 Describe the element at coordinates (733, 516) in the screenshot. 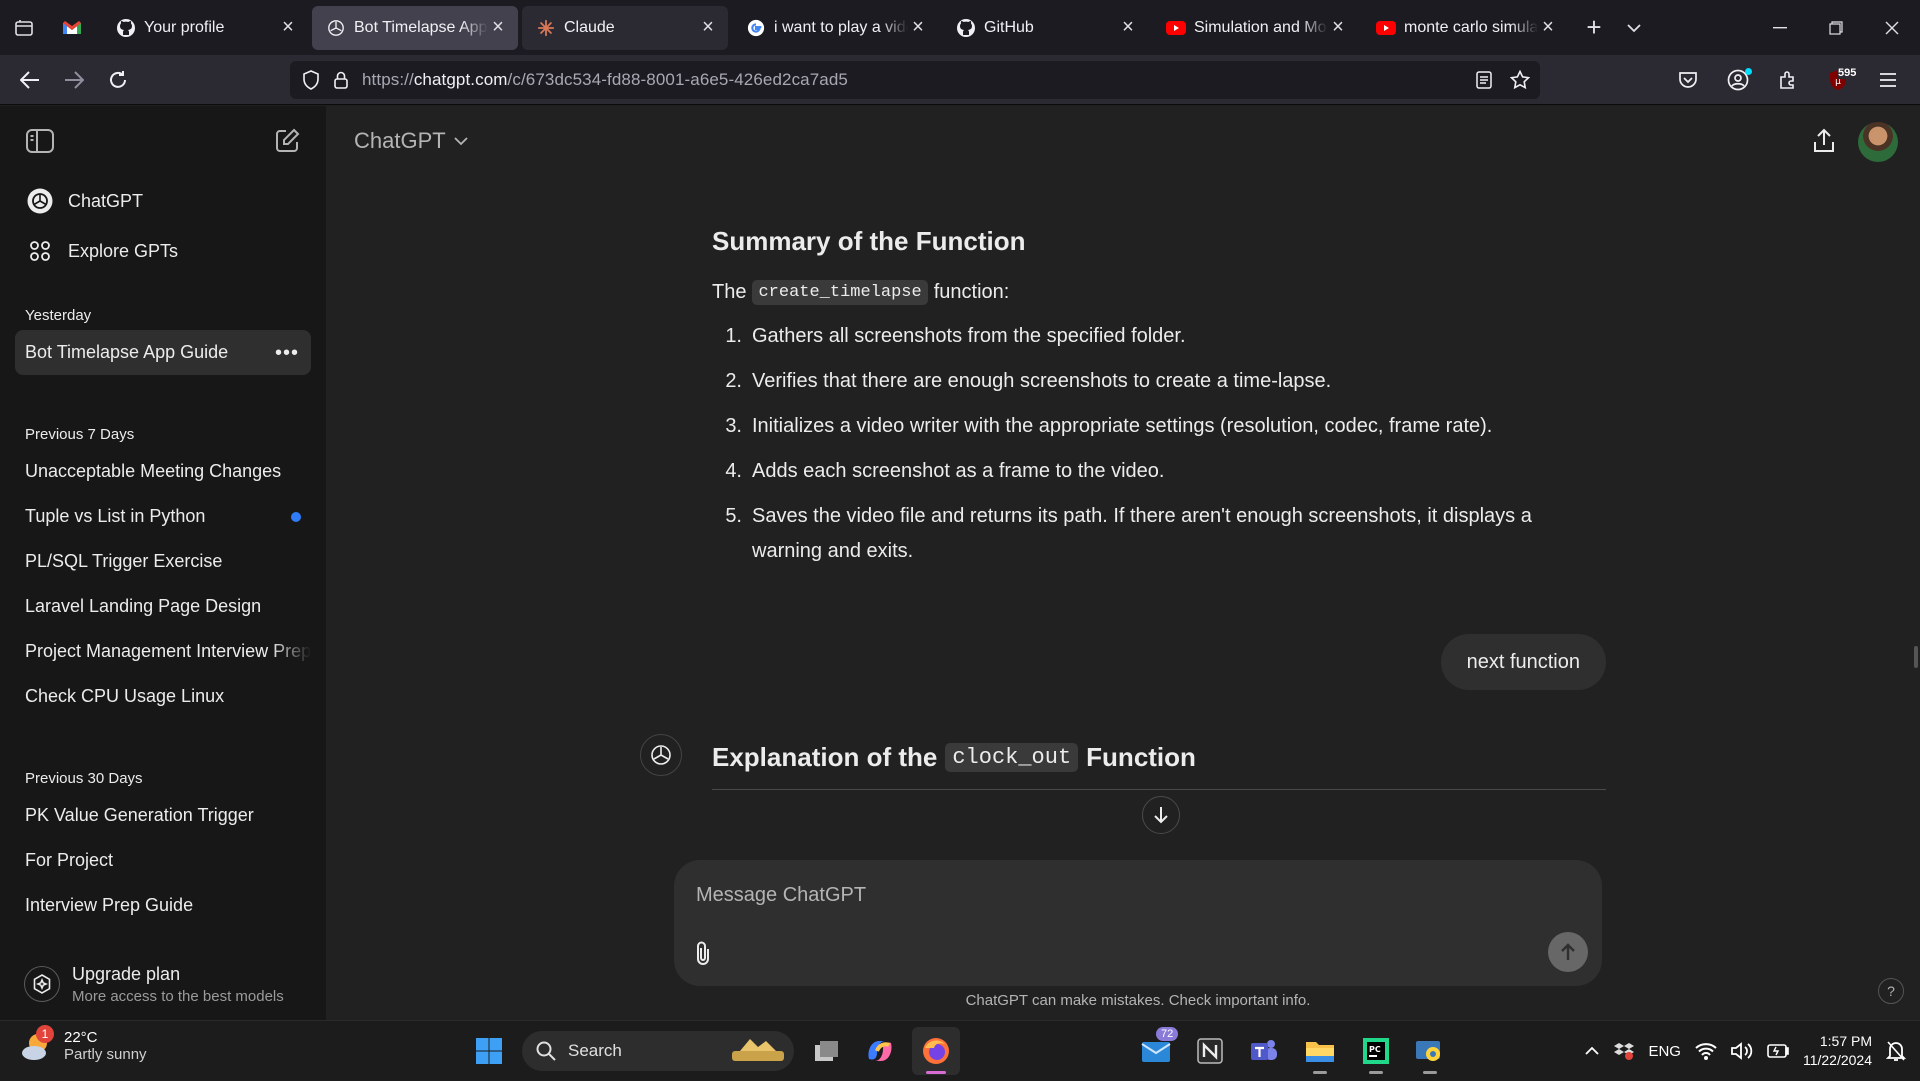

I see `list-number: 5.` at that location.